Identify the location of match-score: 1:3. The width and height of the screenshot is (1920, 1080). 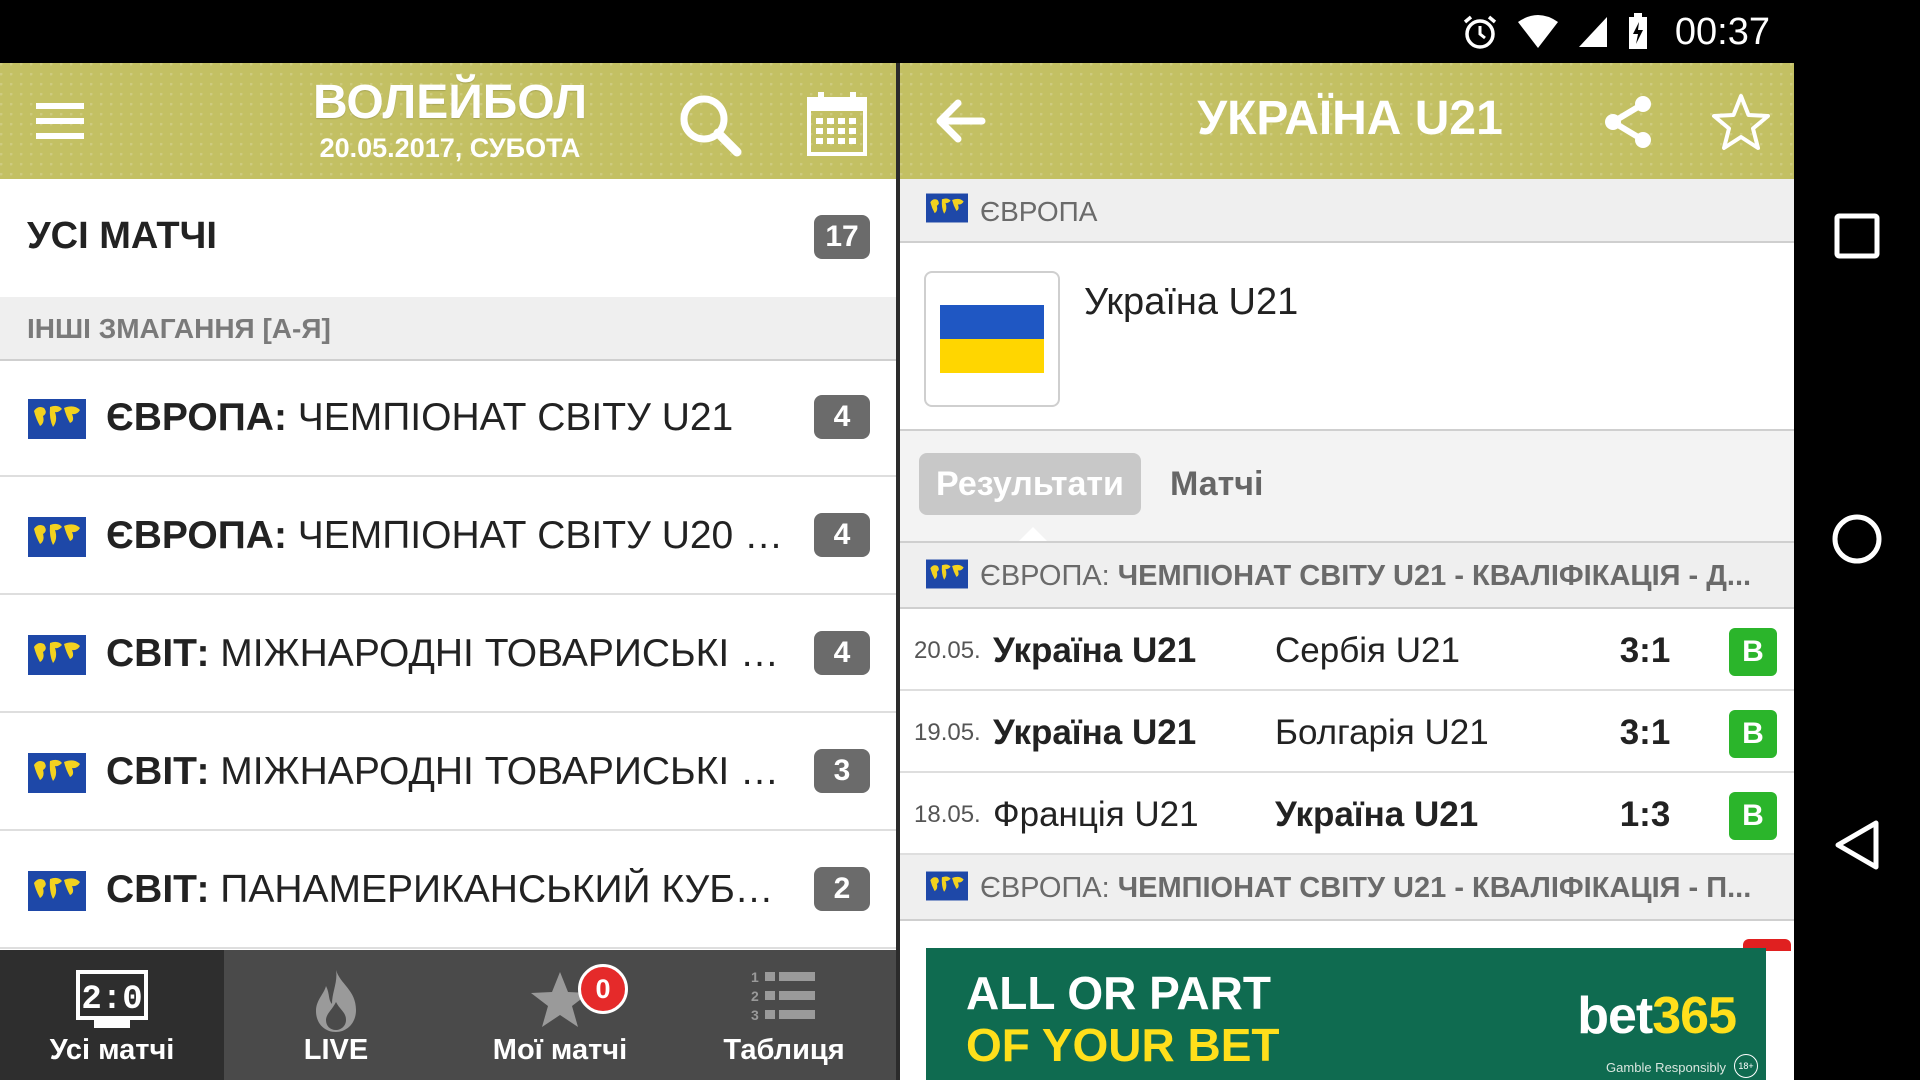
(1645, 814).